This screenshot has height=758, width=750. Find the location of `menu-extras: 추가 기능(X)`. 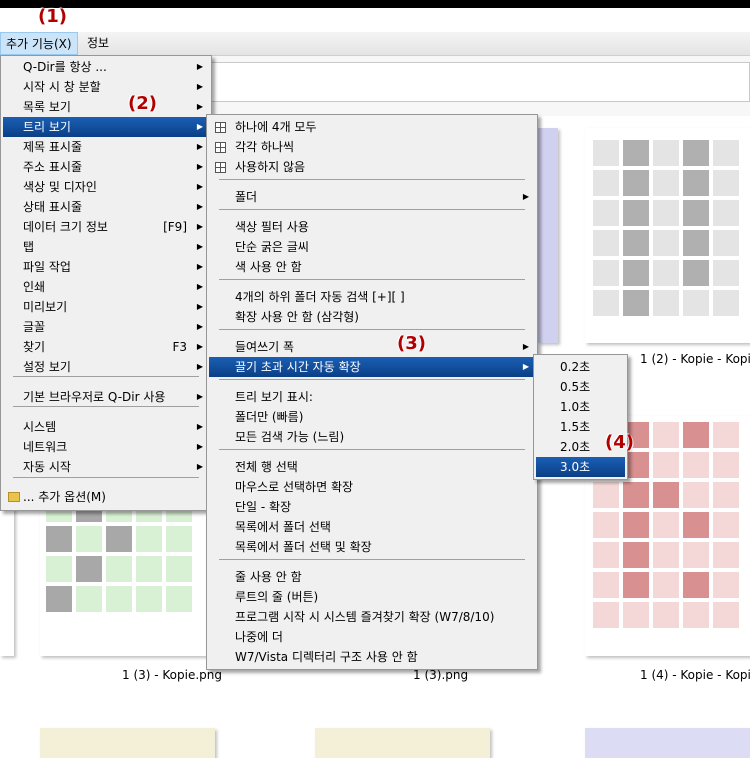

menu-extras: 추가 기능(X) is located at coordinates (39, 43).